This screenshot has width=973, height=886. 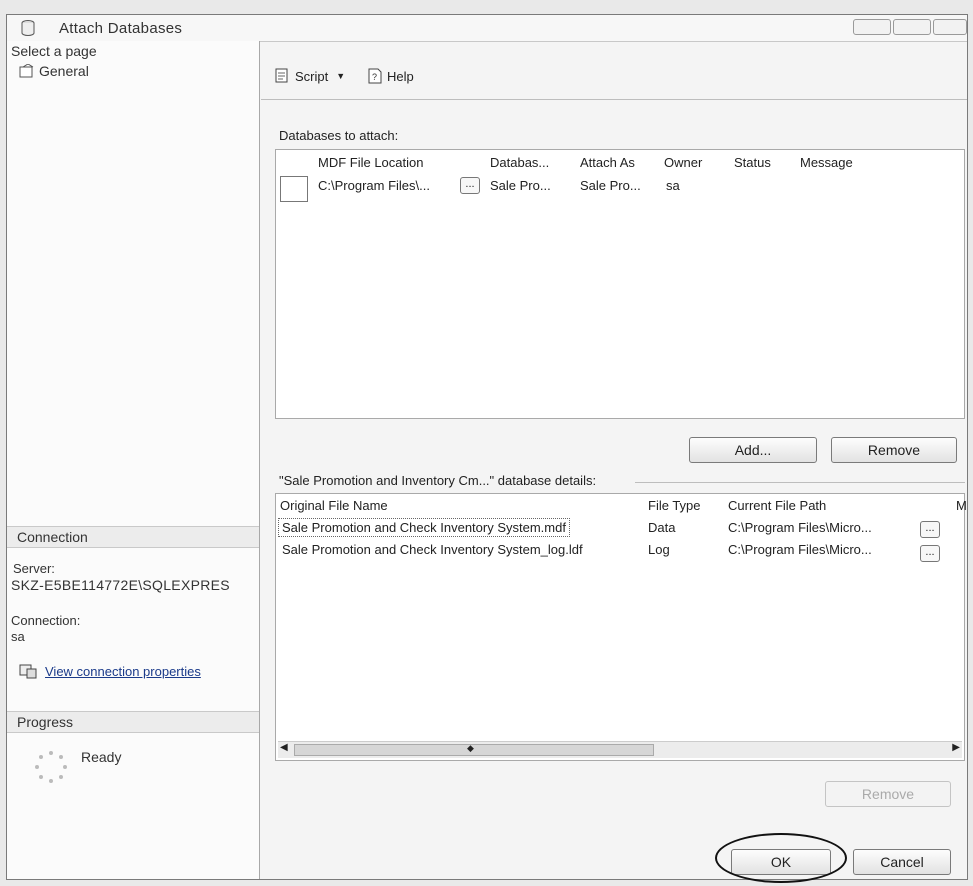 What do you see at coordinates (950, 27) in the screenshot?
I see `close-button` at bounding box center [950, 27].